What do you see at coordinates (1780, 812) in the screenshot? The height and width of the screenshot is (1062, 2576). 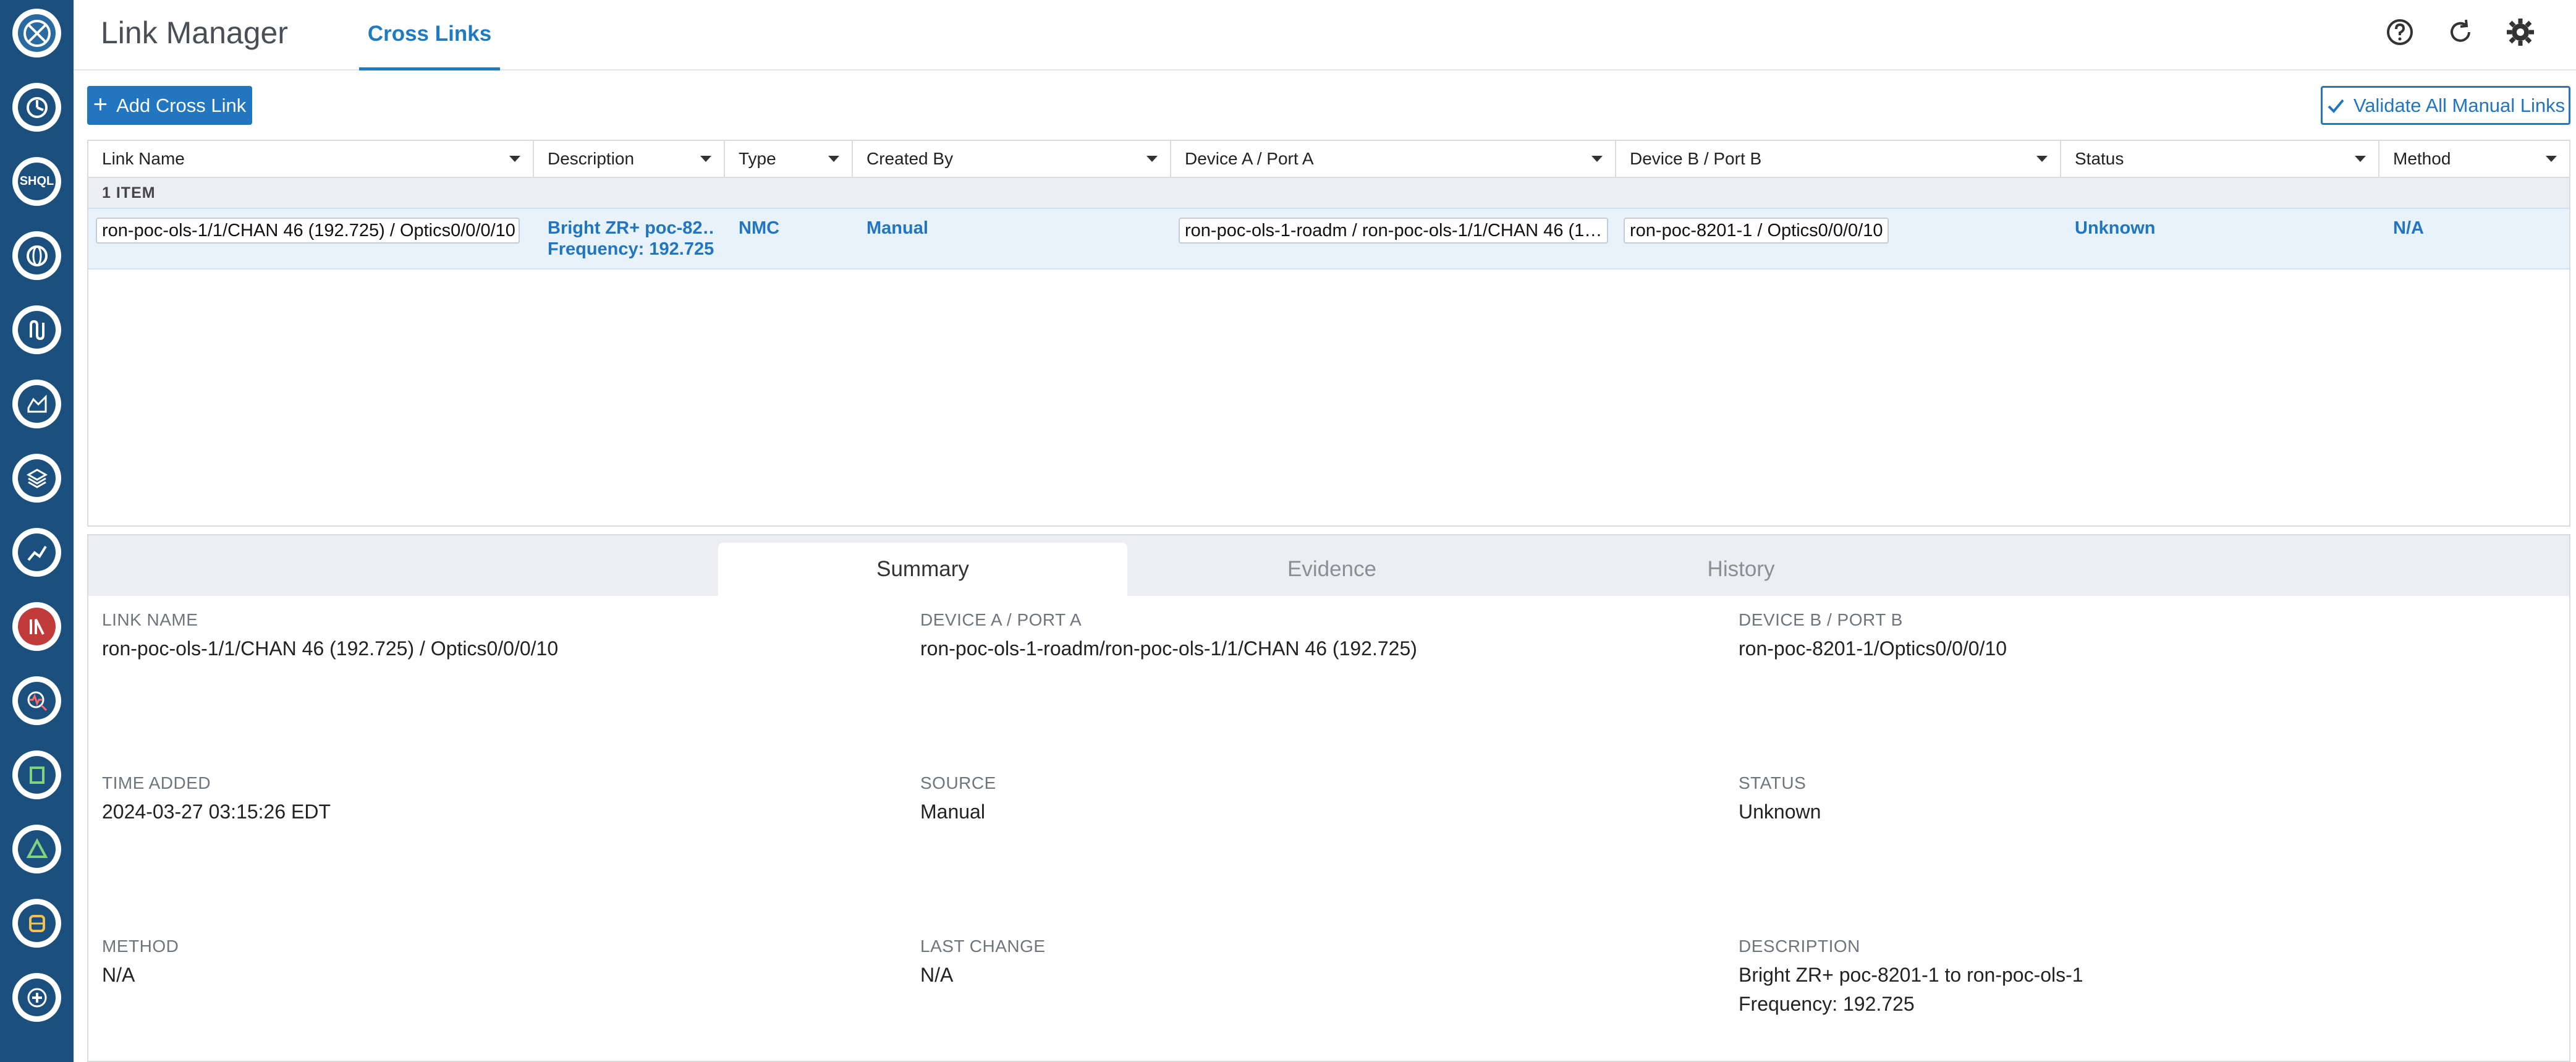 I see `status-detail: Unknown` at bounding box center [1780, 812].